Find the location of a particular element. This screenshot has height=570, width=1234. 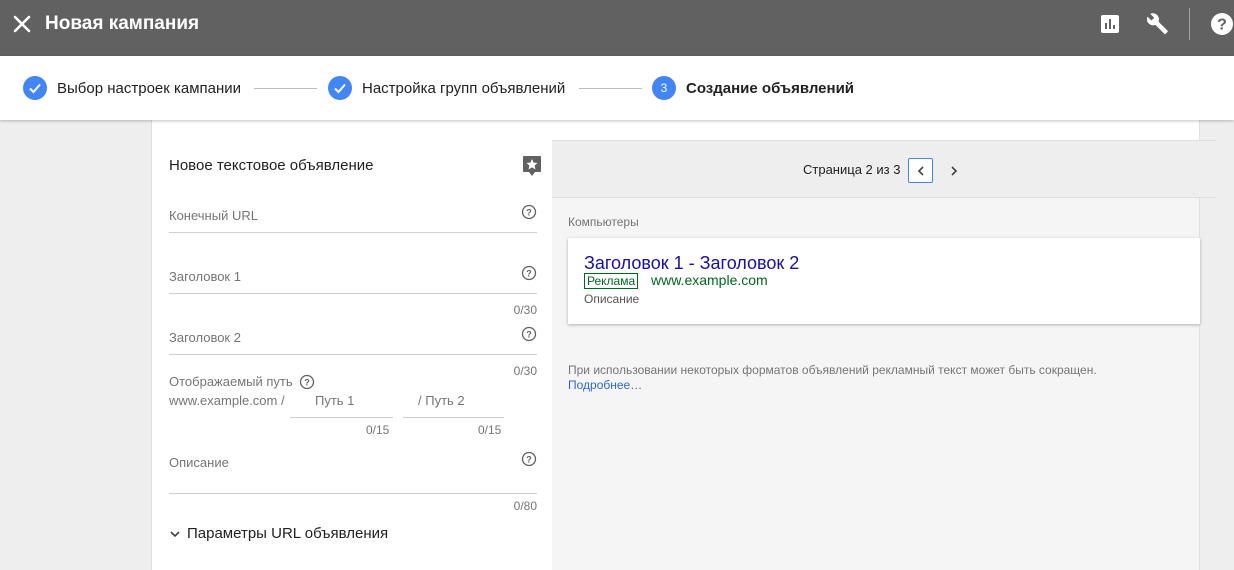

ad-display-url: www.example.com is located at coordinates (709, 280).